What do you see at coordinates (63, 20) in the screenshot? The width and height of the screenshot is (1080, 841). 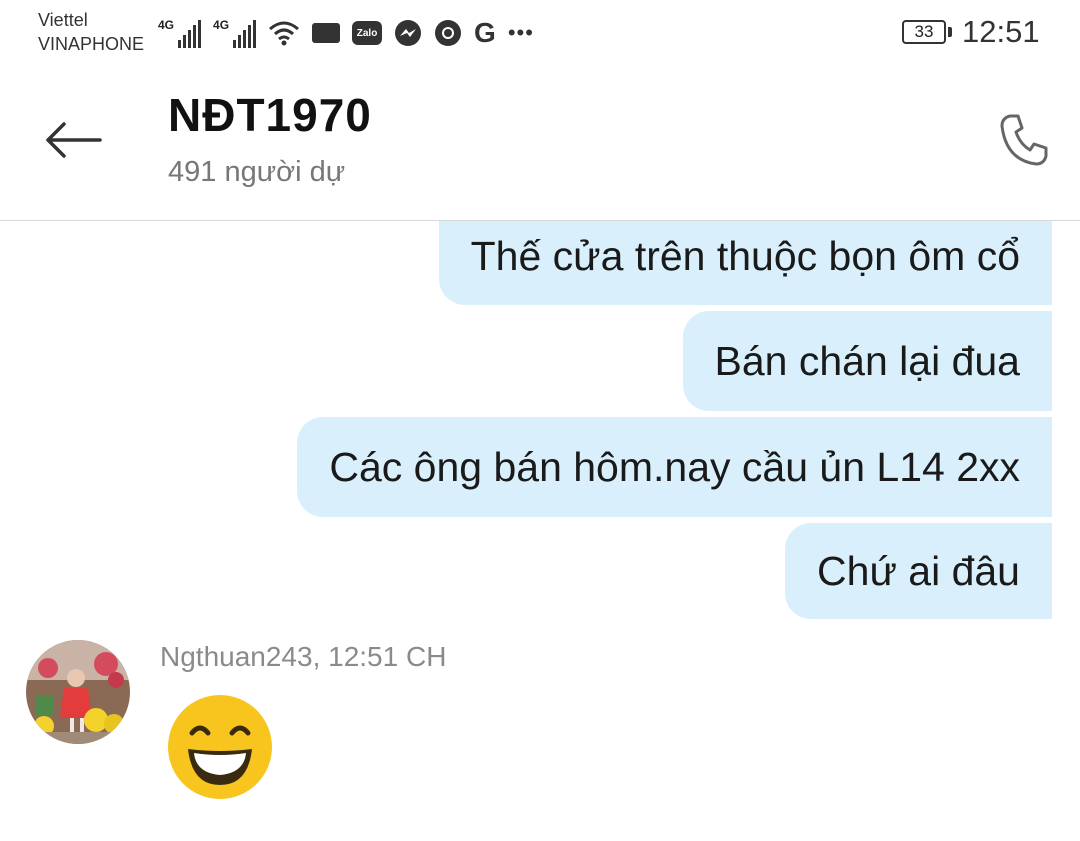 I see `carrier-name-1: Viettel` at bounding box center [63, 20].